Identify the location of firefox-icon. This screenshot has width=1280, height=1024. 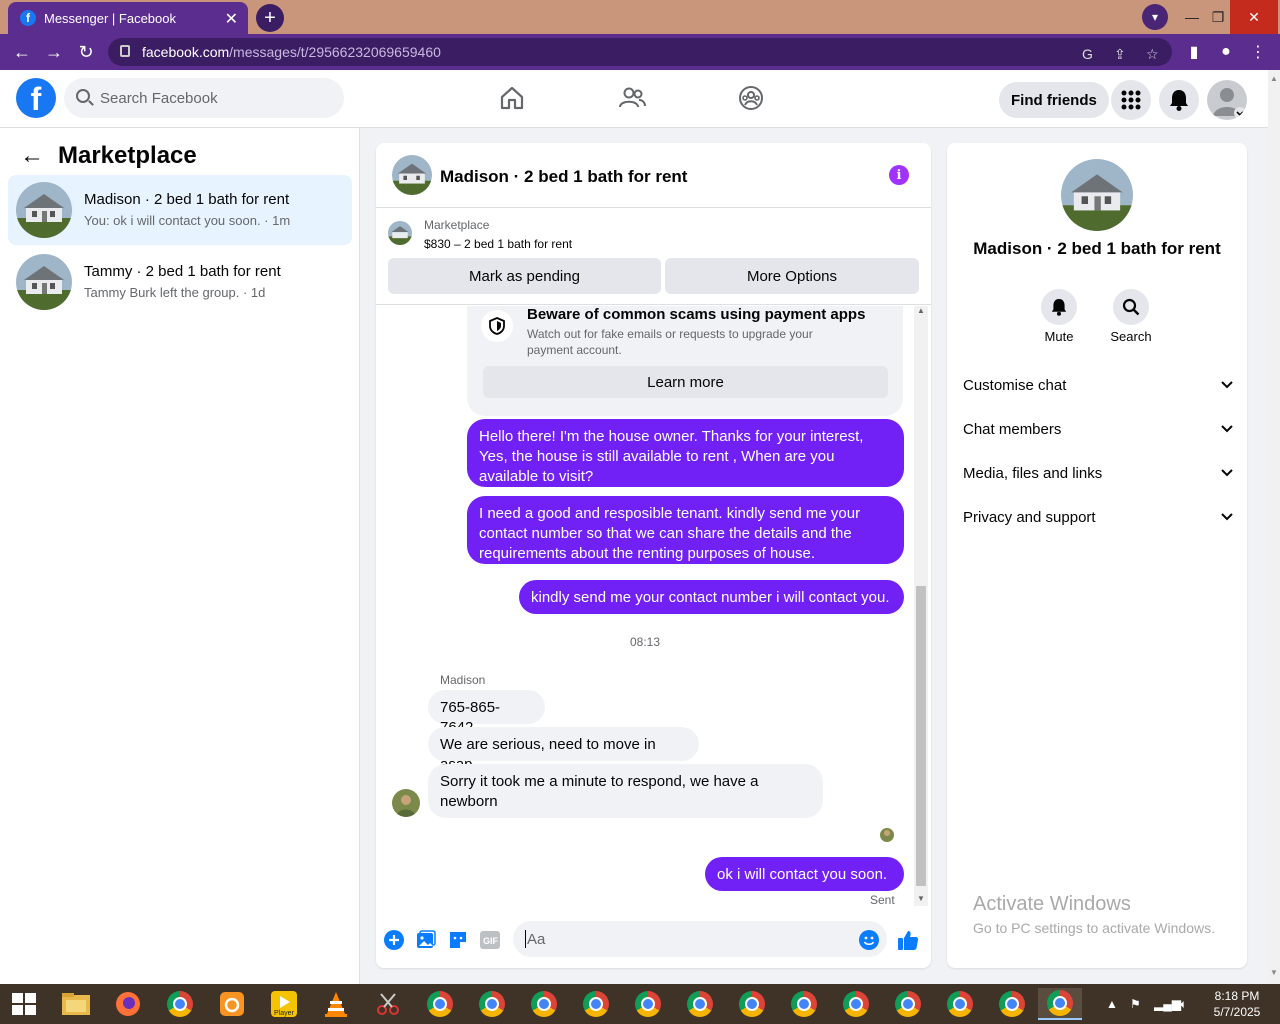
(128, 1004).